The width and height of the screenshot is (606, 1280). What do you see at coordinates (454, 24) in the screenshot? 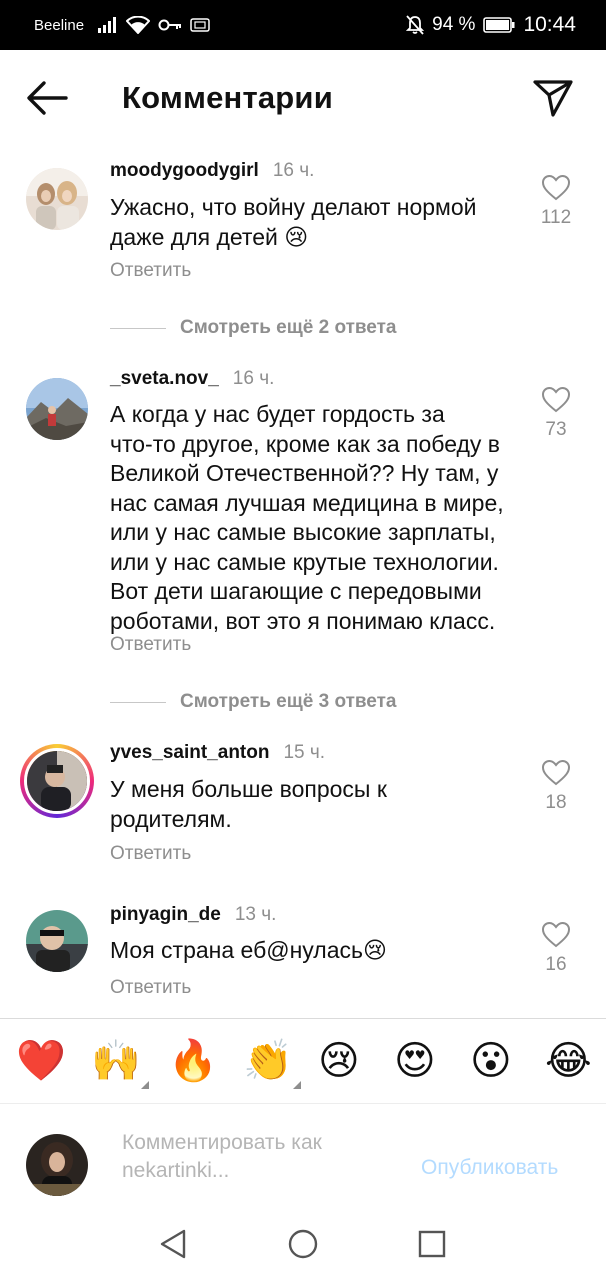
I see `battery-percent: 94 %` at bounding box center [454, 24].